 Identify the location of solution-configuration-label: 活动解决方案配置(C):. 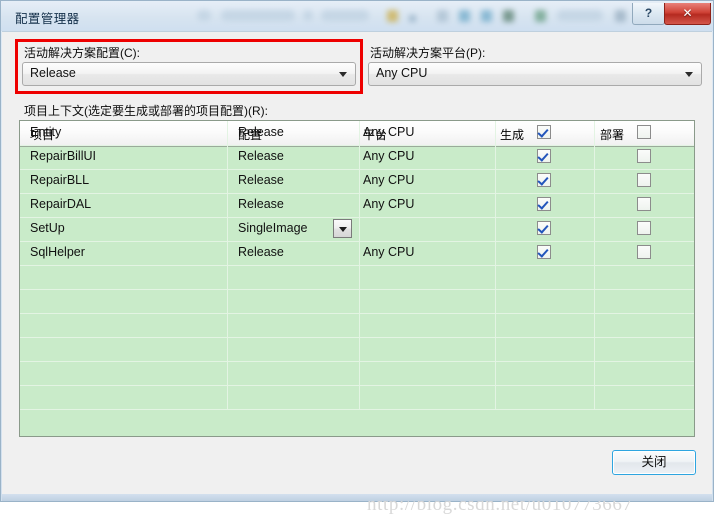
(82, 53).